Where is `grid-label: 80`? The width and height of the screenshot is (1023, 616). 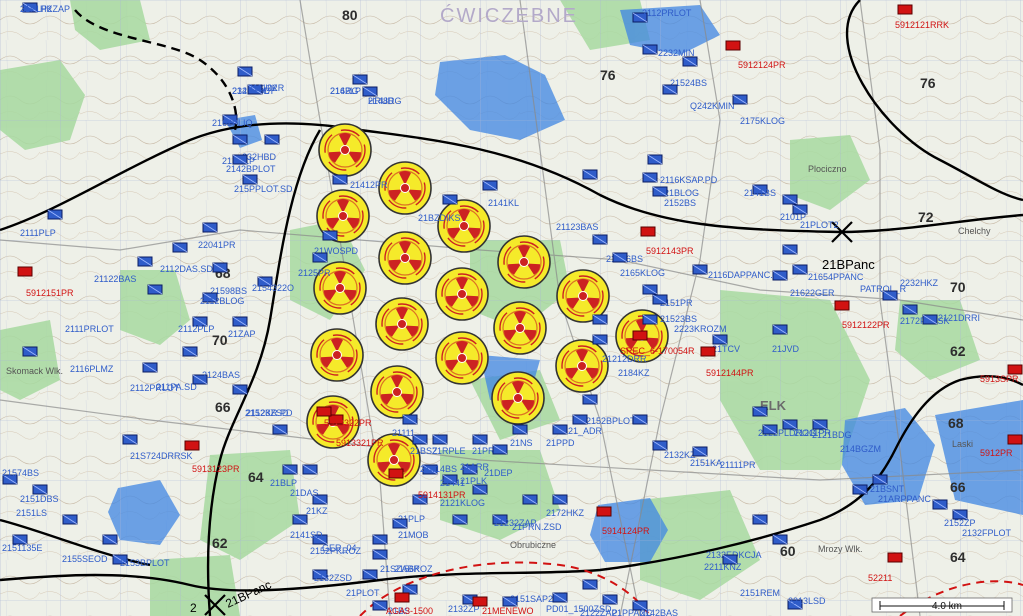
grid-label: 80 is located at coordinates (350, 15).